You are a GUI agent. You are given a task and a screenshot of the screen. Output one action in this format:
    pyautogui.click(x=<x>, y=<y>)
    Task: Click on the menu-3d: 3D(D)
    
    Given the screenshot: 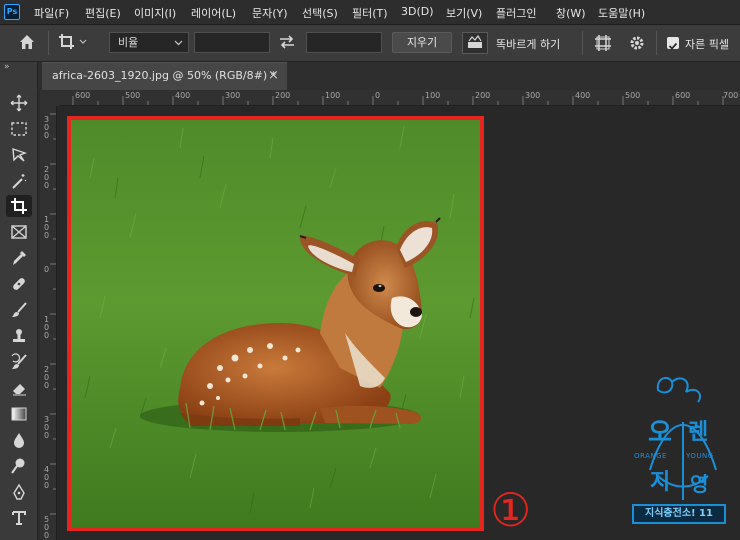 What is the action you would take?
    pyautogui.click(x=417, y=11)
    